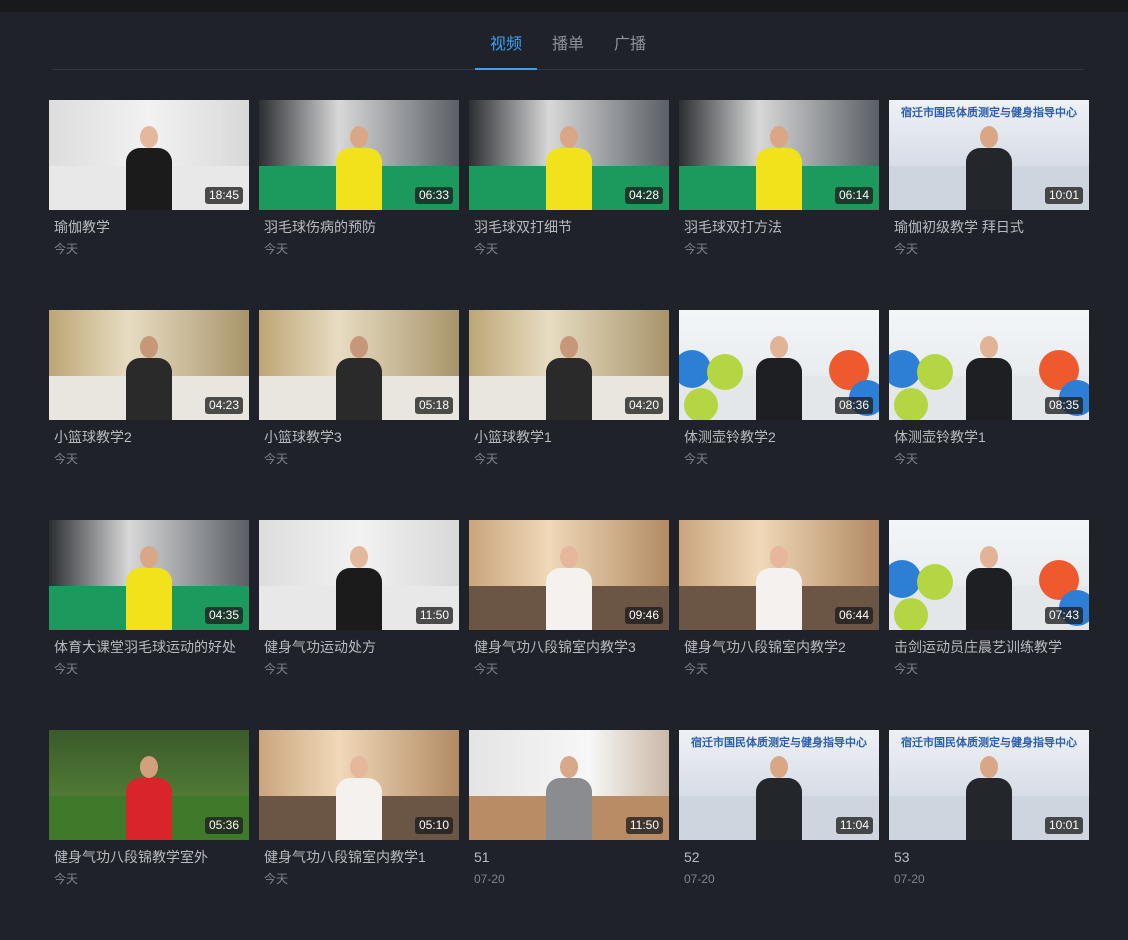 This screenshot has height=940, width=1128. What do you see at coordinates (569, 227) in the screenshot?
I see `video-title: 羽毛球双打细节` at bounding box center [569, 227].